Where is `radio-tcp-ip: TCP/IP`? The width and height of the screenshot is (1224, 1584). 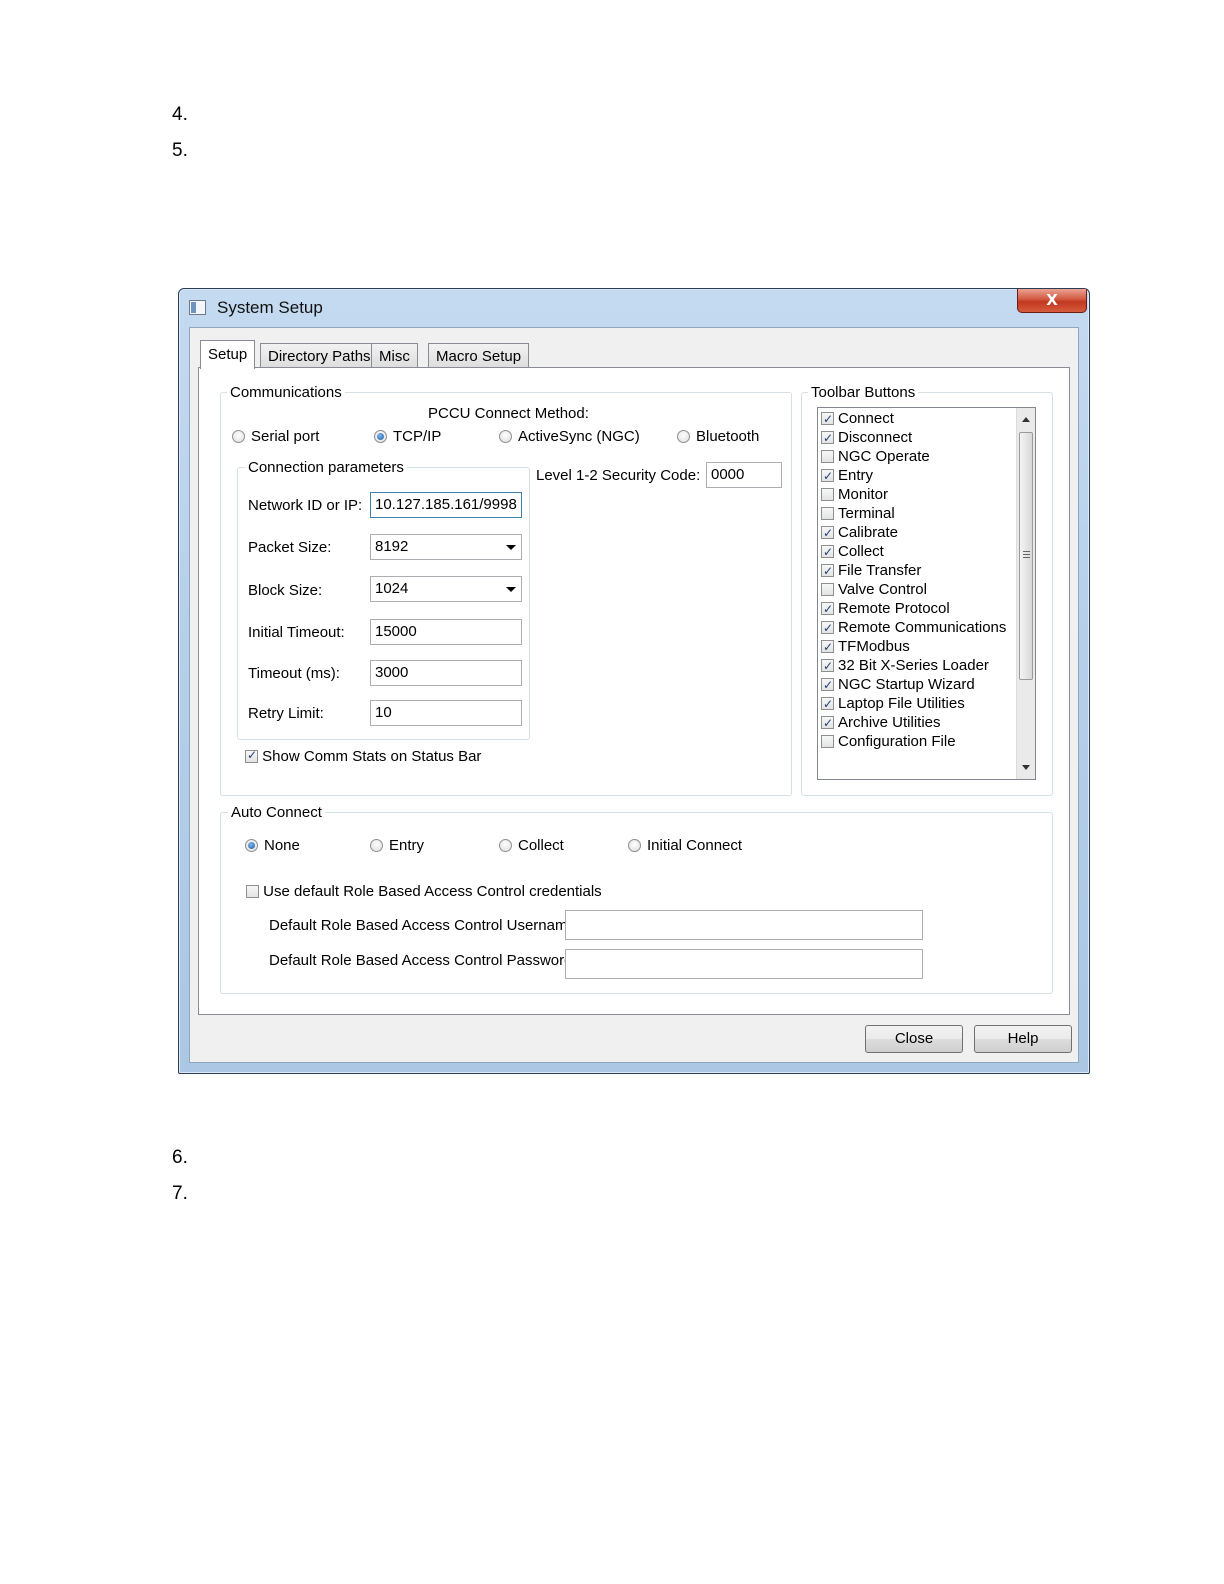
radio-tcp-ip: TCP/IP is located at coordinates (407, 436).